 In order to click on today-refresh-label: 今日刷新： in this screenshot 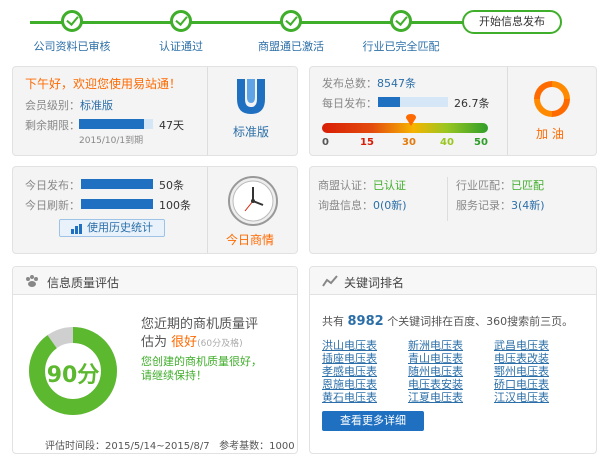, I will do `click(52, 205)`.